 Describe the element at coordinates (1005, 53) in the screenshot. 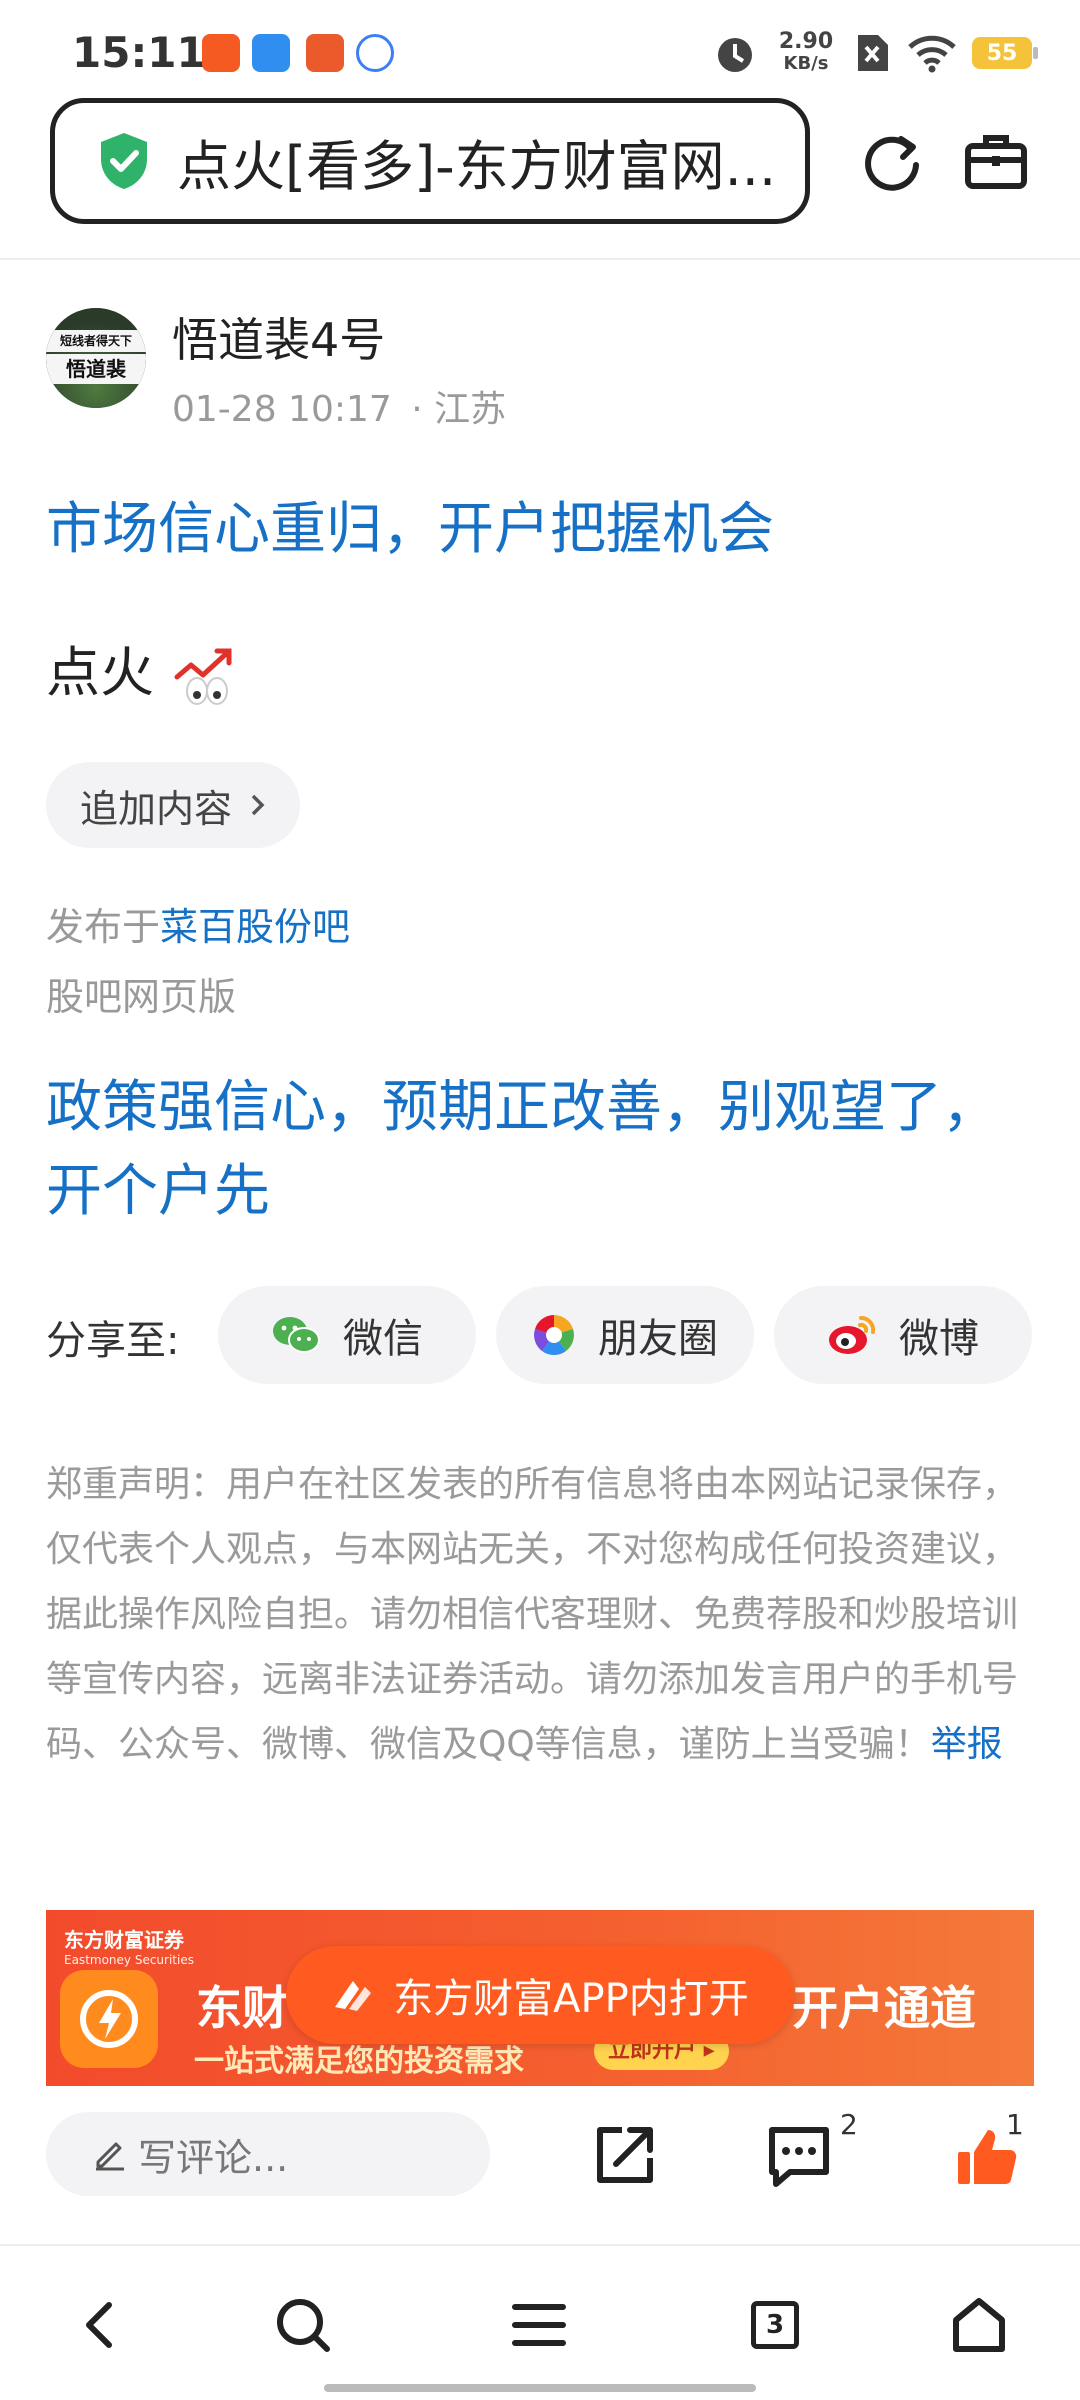

I see `battery-icon: 55` at that location.